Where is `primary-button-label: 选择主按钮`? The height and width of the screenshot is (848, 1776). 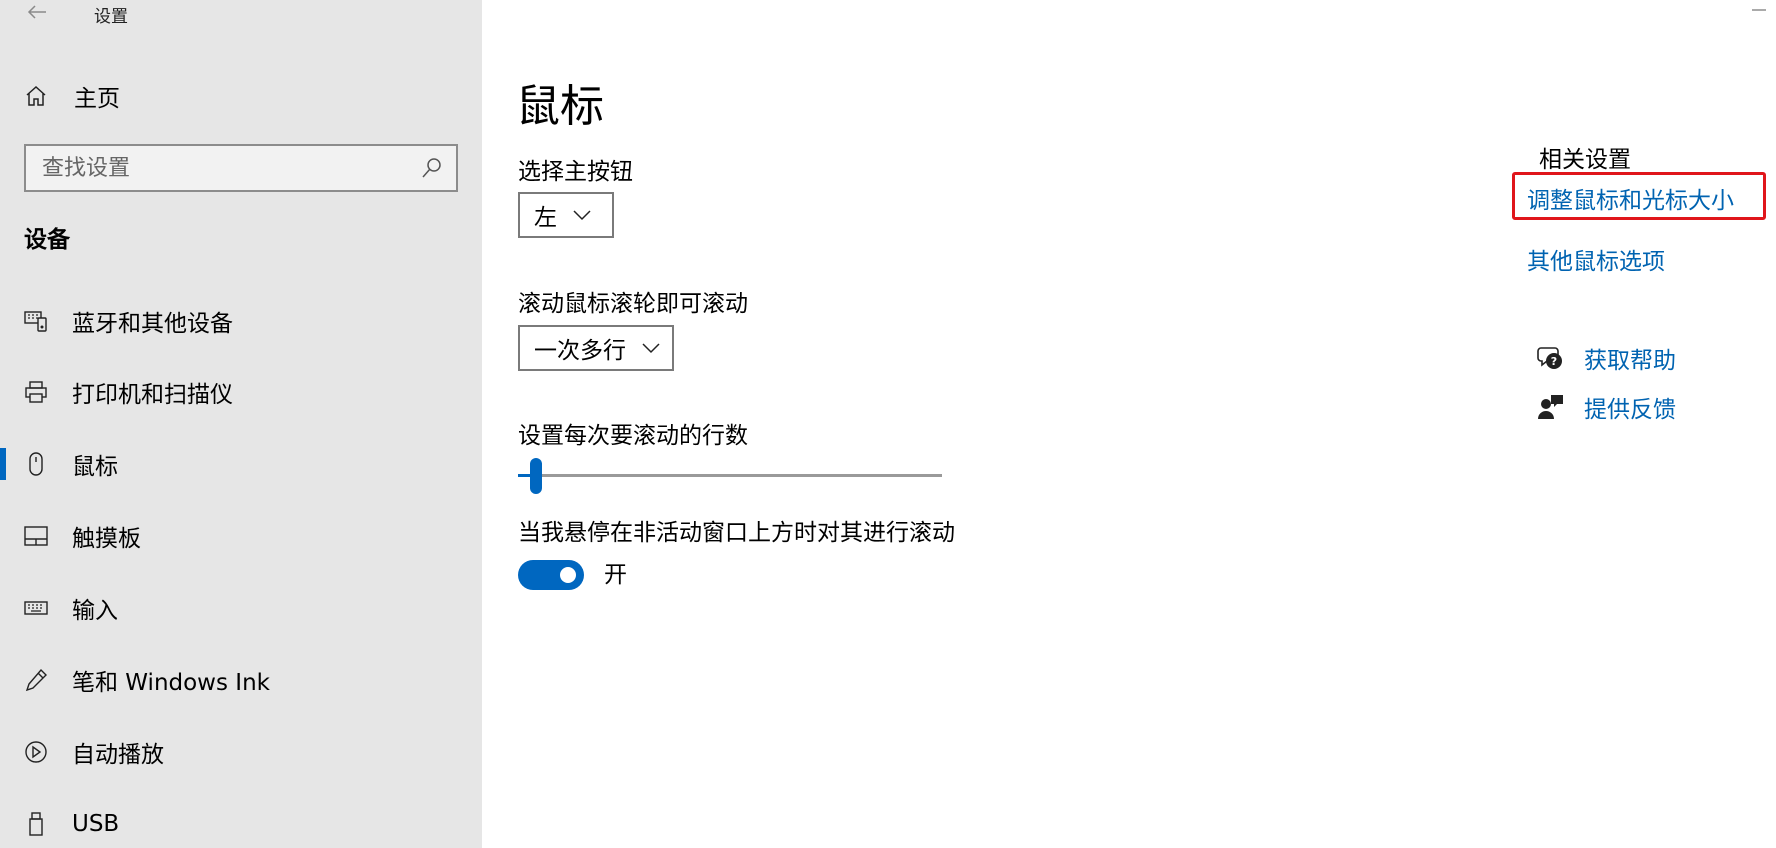
primary-button-label: 选择主按钮 is located at coordinates (575, 172).